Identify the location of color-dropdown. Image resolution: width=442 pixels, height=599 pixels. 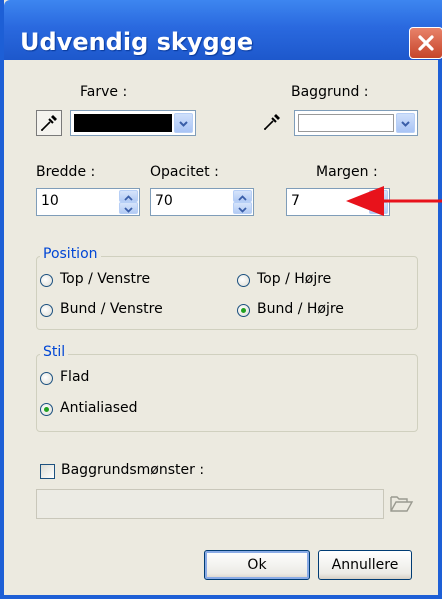
(133, 123).